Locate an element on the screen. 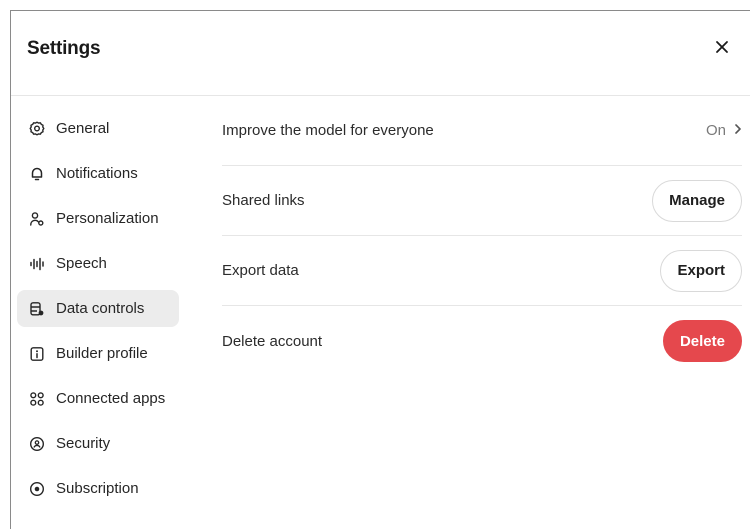 The image size is (750, 529). subscription-icon is located at coordinates (37, 489).